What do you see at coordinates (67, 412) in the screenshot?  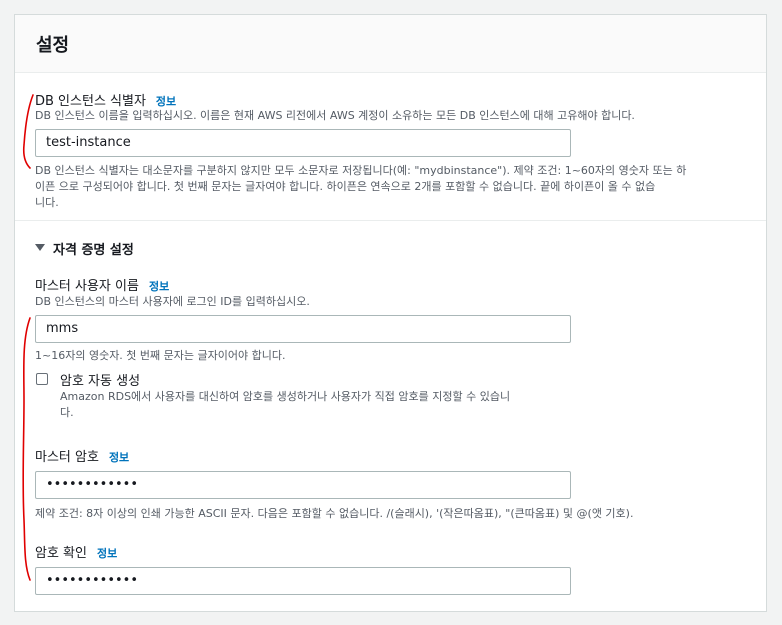 I see `auto-generate-description-line: 다.` at bounding box center [67, 412].